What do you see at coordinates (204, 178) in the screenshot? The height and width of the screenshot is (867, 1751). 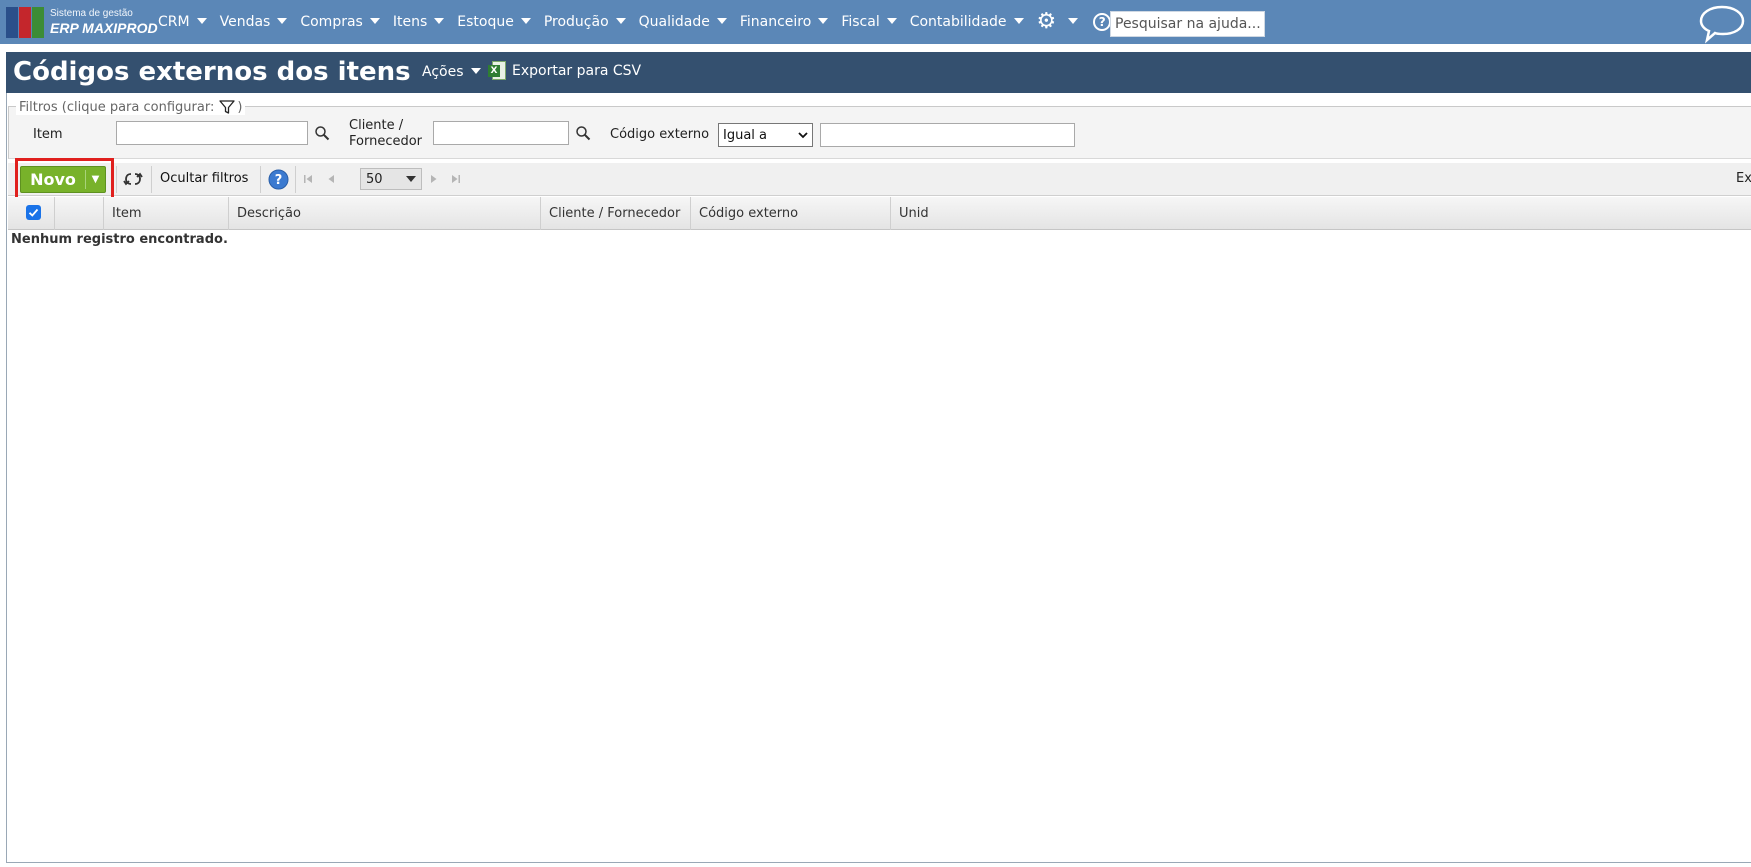 I see `hide-filters-button: Ocultar filtros` at bounding box center [204, 178].